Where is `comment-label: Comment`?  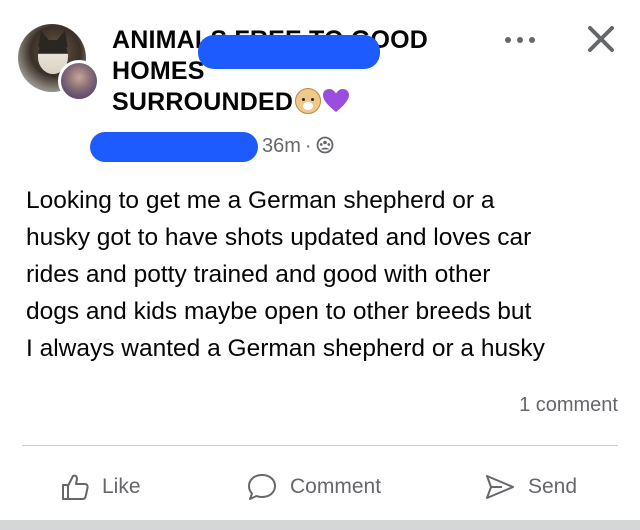 comment-label: Comment is located at coordinates (336, 486).